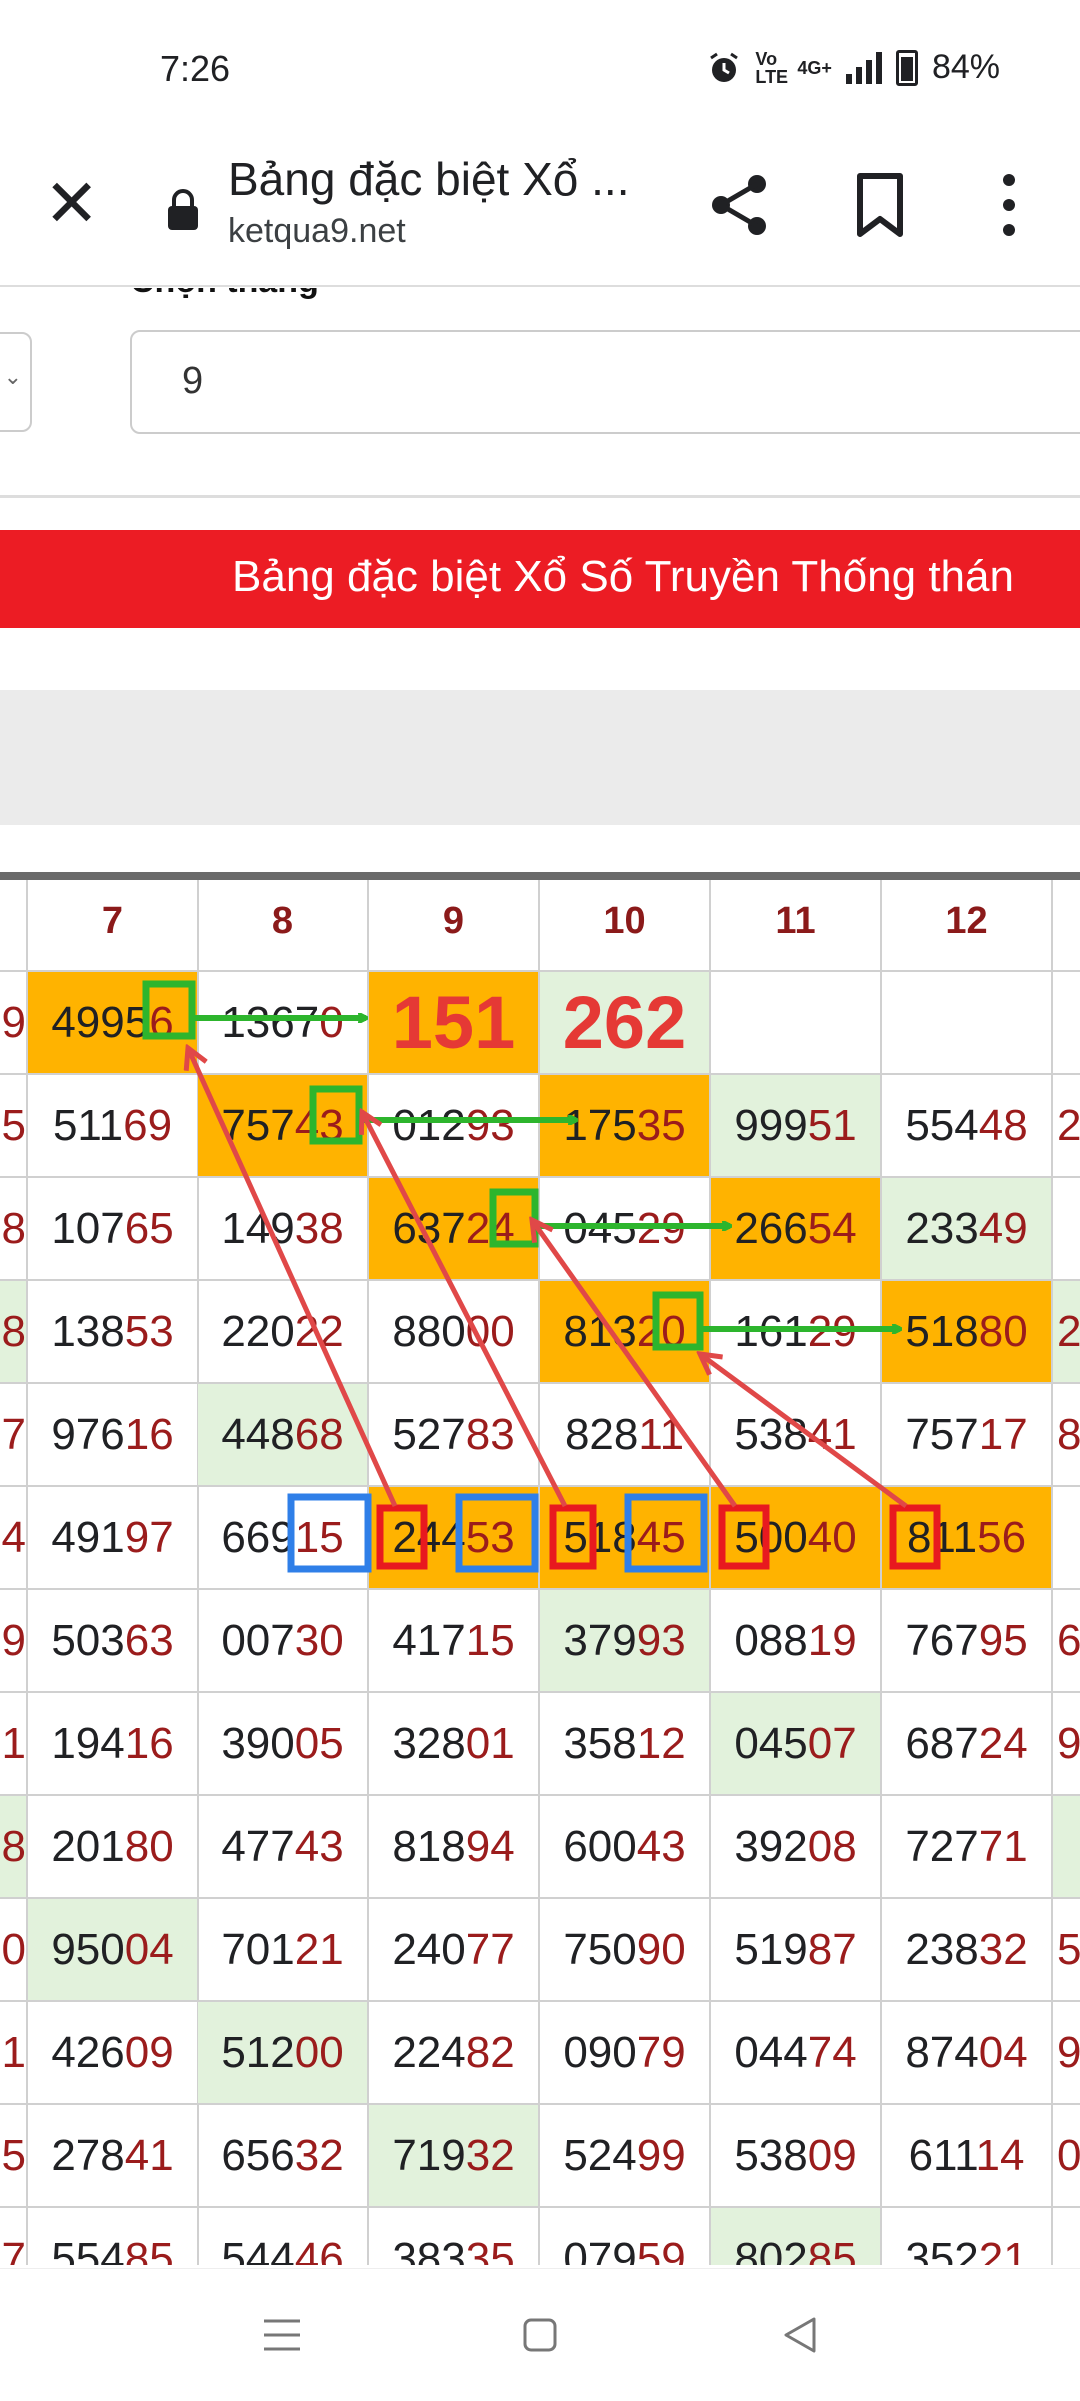  I want to click on table-cell: 70121, so click(283, 1950).